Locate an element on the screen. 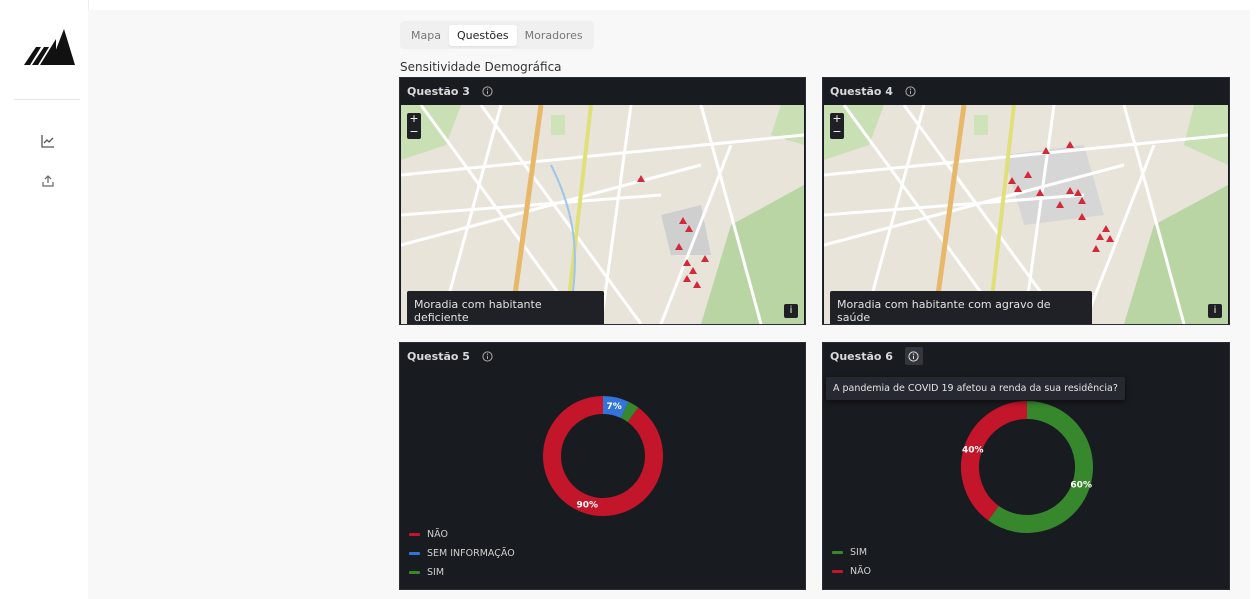 This screenshot has width=1258, height=599. chart-legend: NÃO SEM INFORMAÇÃO SIM is located at coordinates (462, 553).